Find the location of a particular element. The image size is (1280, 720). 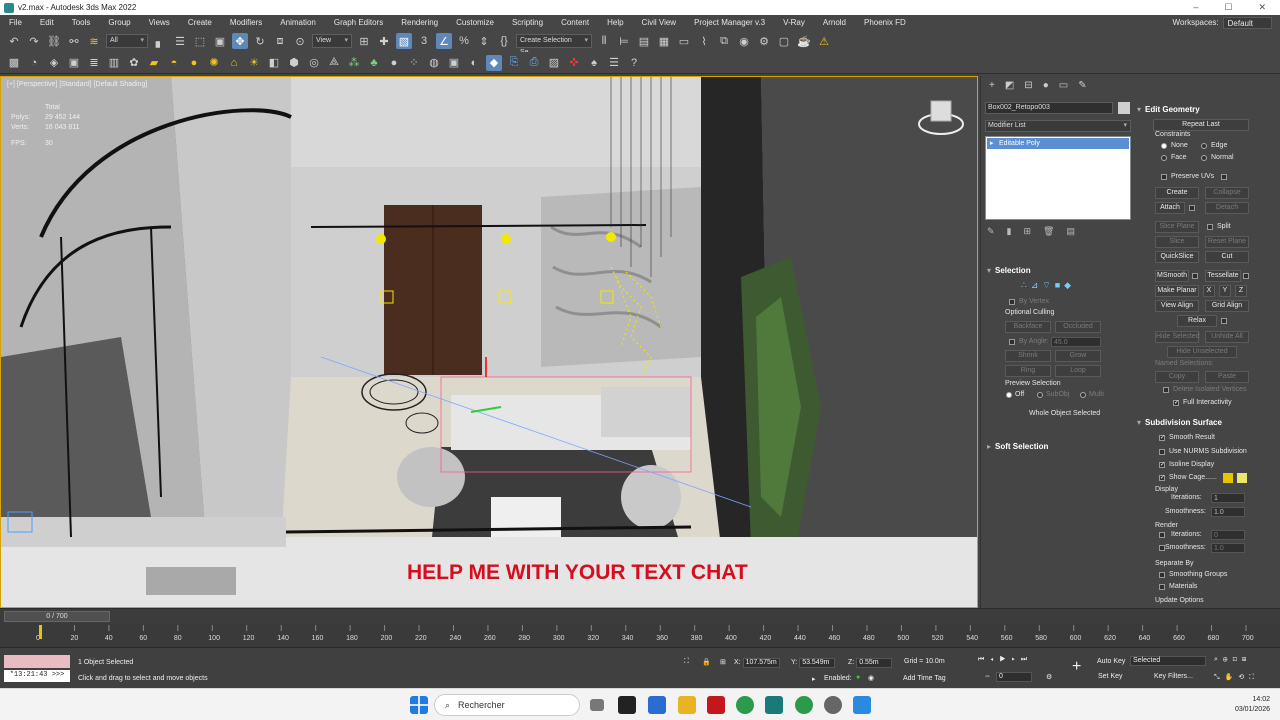

window-crossing-icon: ▣ is located at coordinates (220, 41).